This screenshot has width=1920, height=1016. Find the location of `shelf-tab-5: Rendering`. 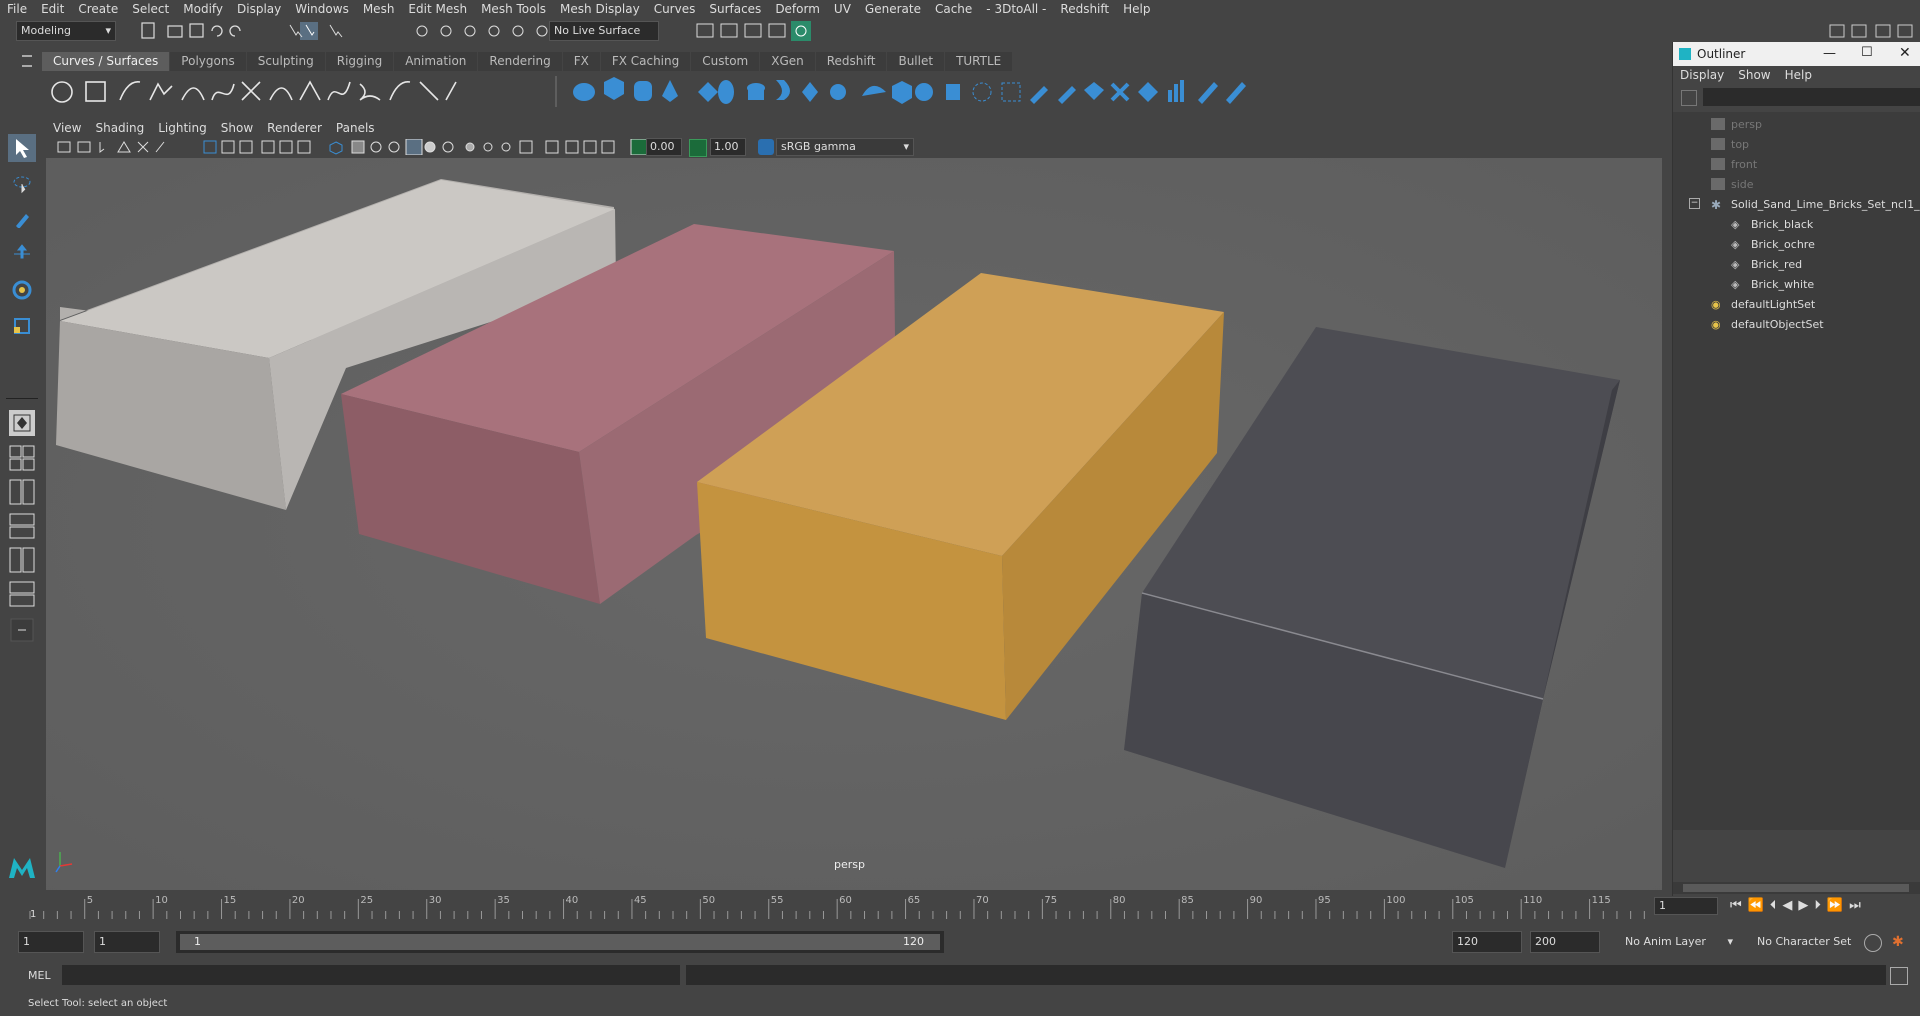

shelf-tab-5: Rendering is located at coordinates (520, 61).